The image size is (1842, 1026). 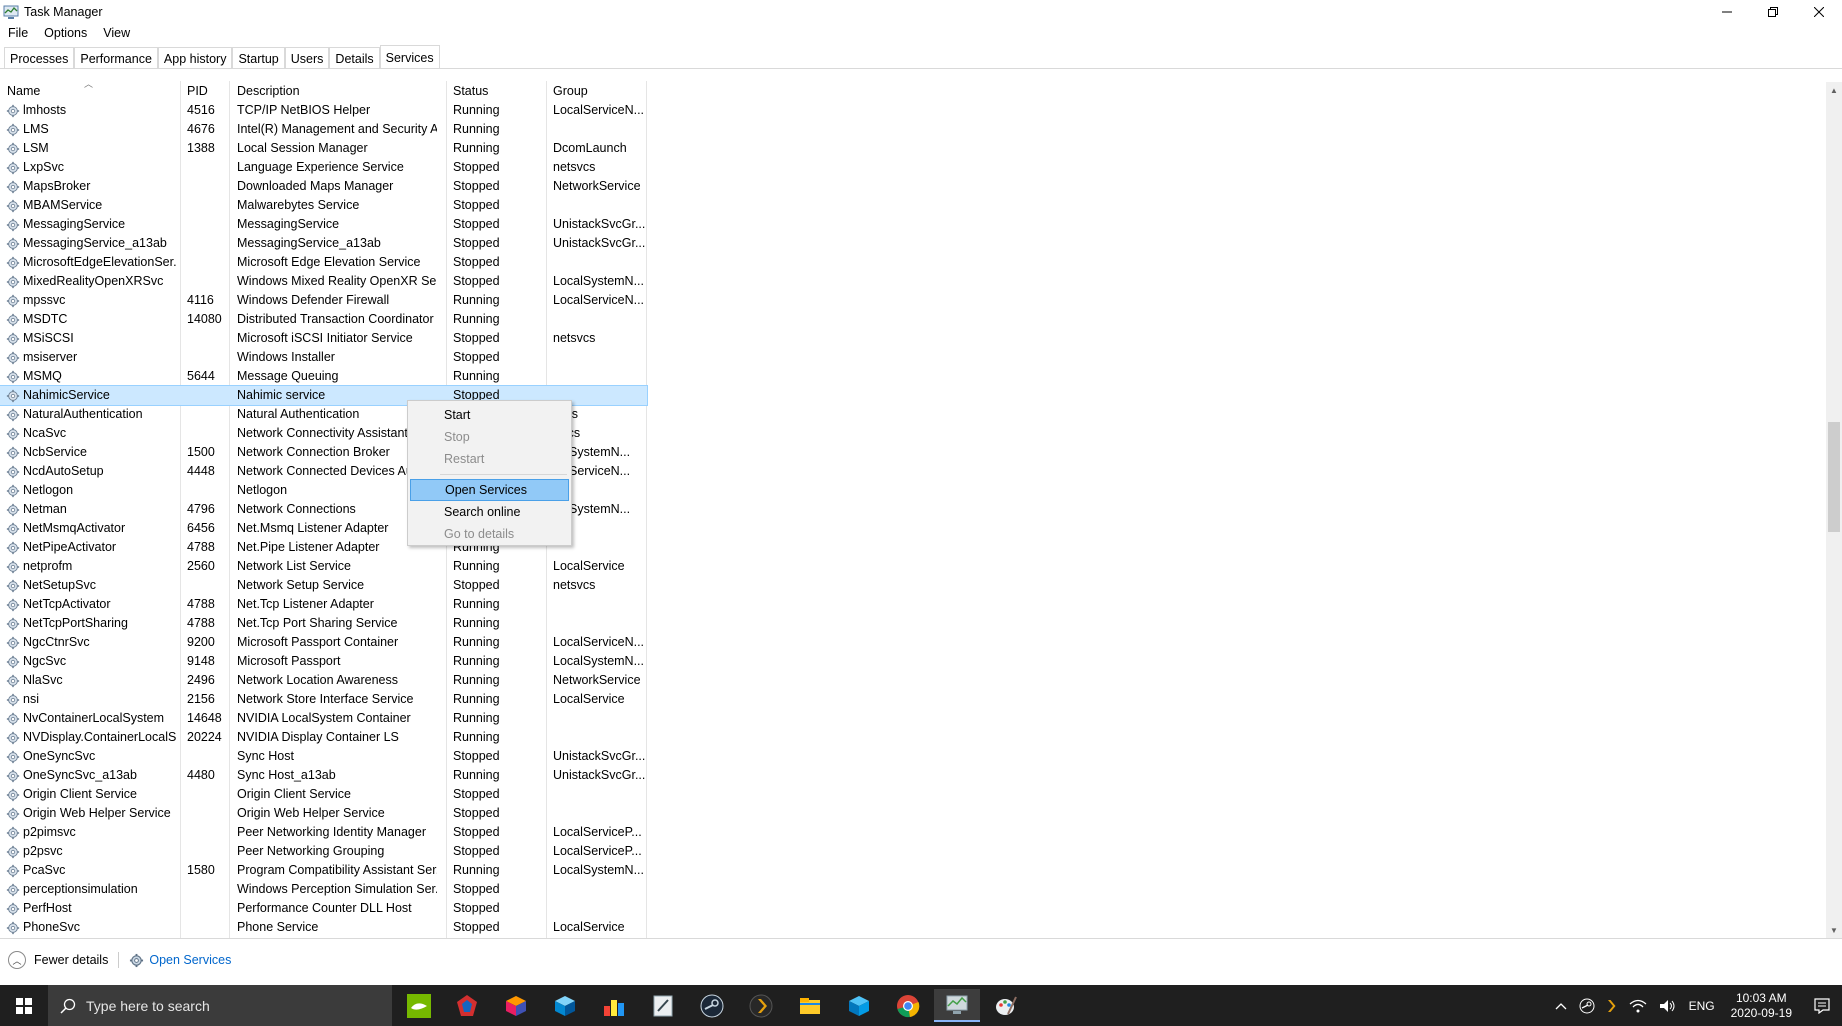 What do you see at coordinates (195, 58) in the screenshot?
I see `tab-app-history: App history` at bounding box center [195, 58].